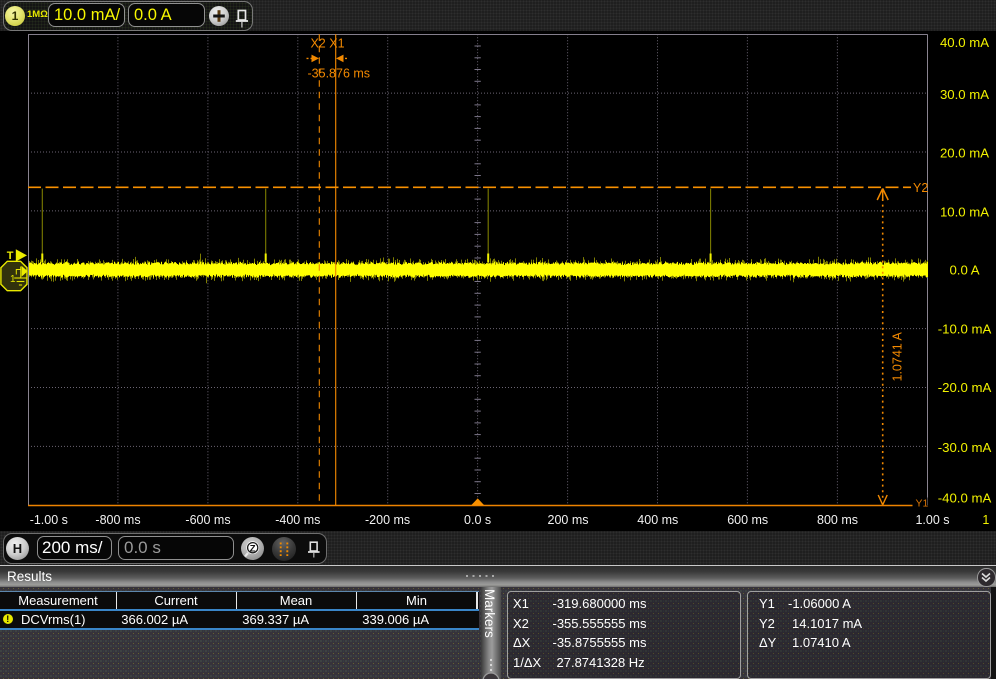 The height and width of the screenshot is (679, 996). Describe the element at coordinates (117, 520) in the screenshot. I see `svg-text: -800 ms` at that location.